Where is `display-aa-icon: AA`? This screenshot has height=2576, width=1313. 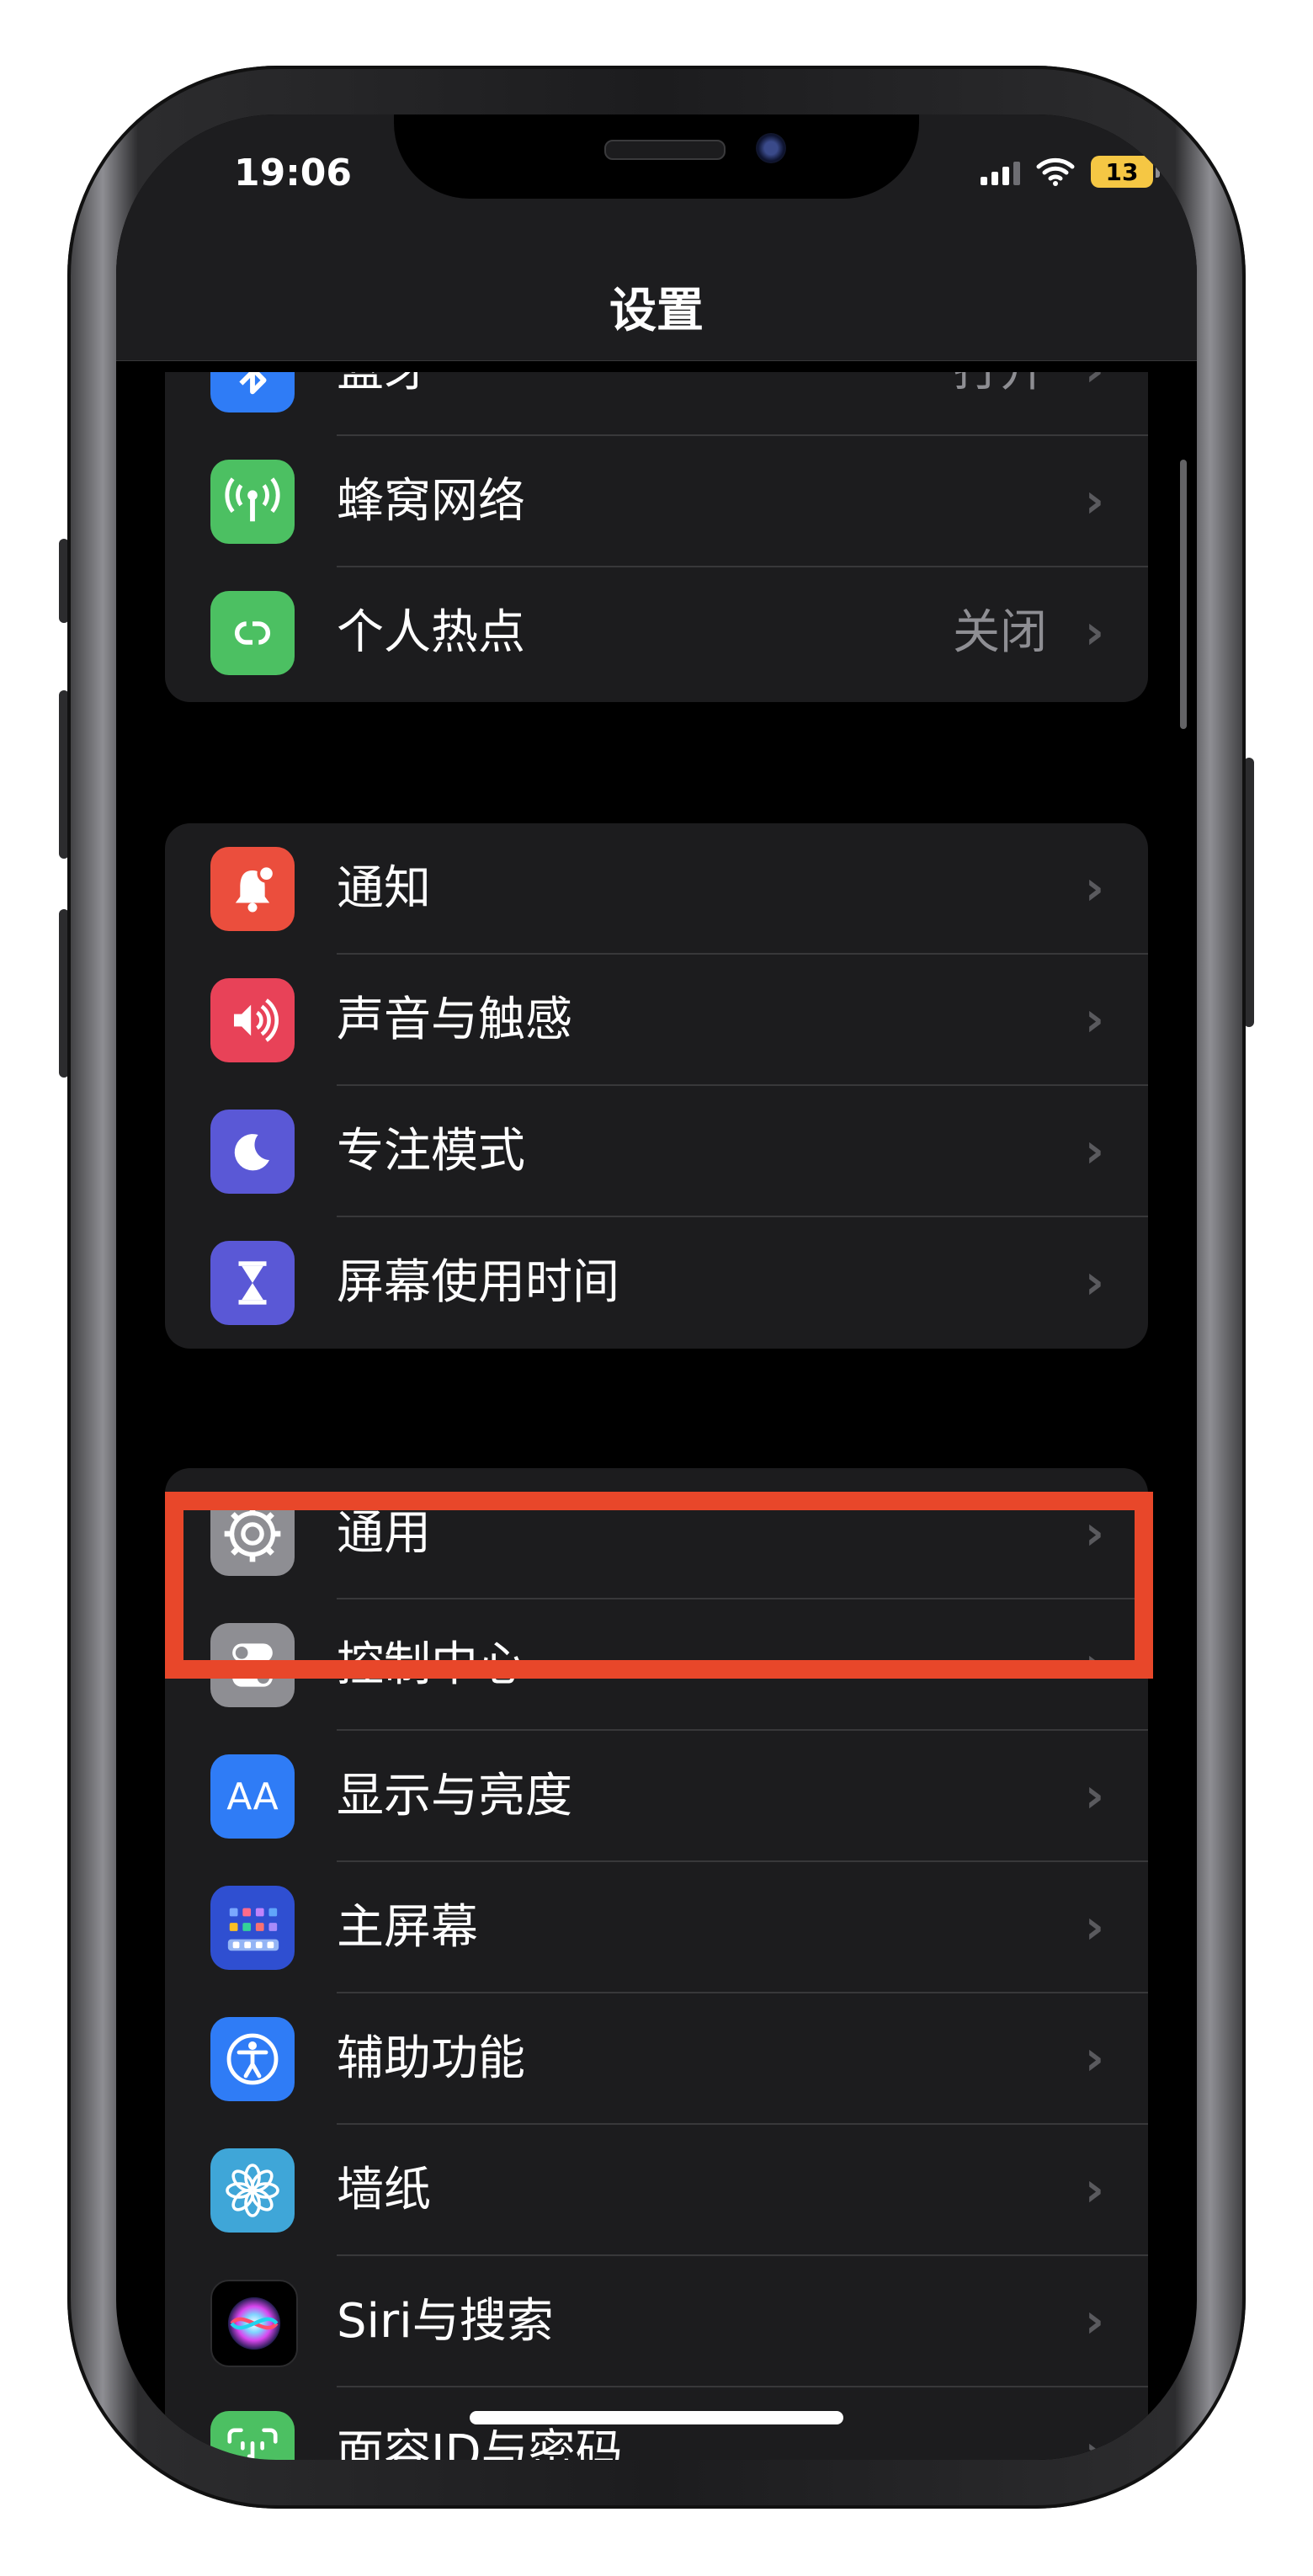
display-aa-icon: AA is located at coordinates (252, 1797).